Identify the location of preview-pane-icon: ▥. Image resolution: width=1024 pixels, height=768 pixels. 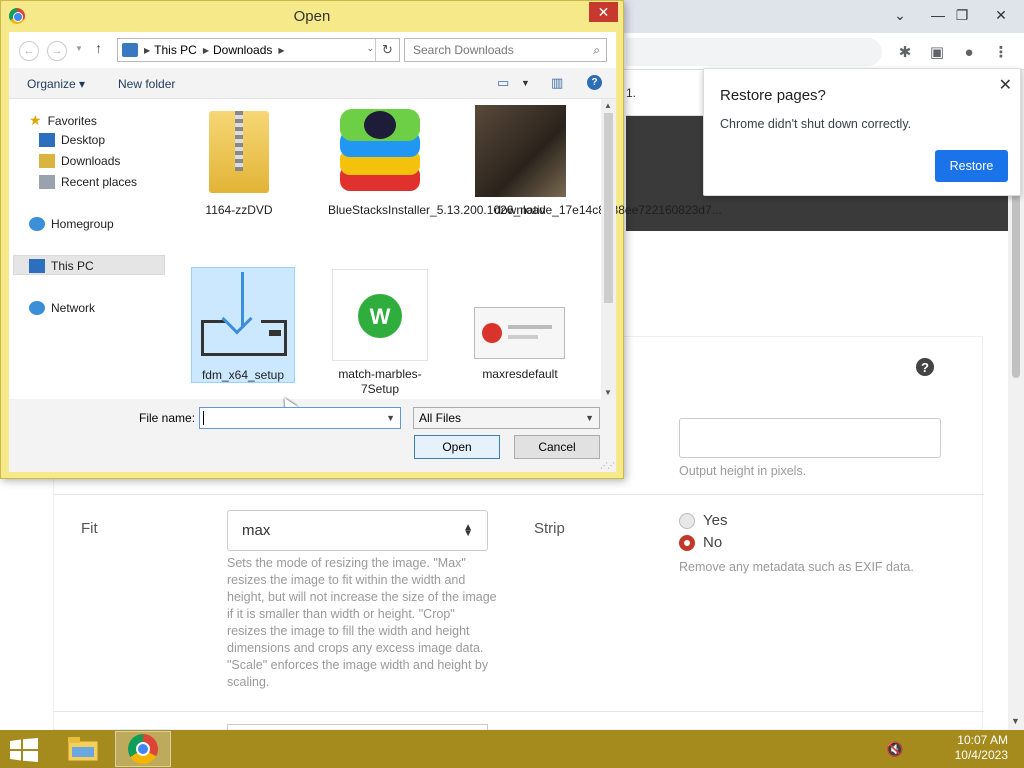
(557, 83).